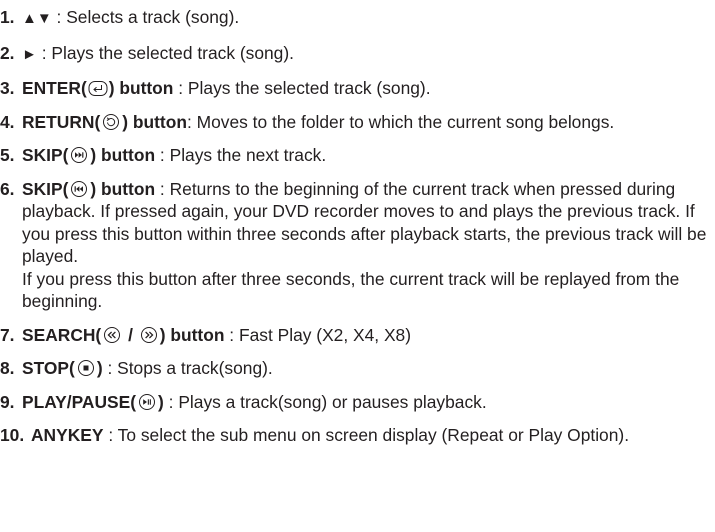 The width and height of the screenshot is (715, 532). Describe the element at coordinates (79, 155) in the screenshot. I see `skip-next-icon` at that location.